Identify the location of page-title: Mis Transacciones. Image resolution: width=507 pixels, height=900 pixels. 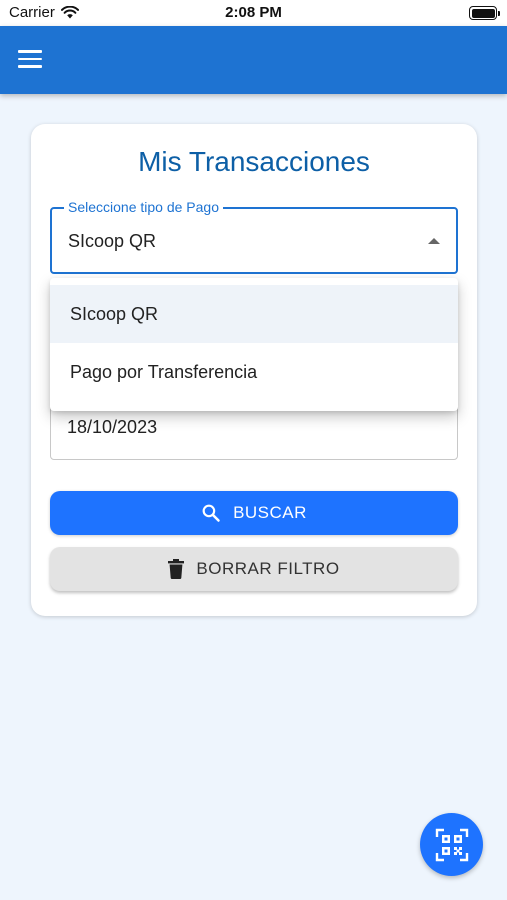
(254, 161).